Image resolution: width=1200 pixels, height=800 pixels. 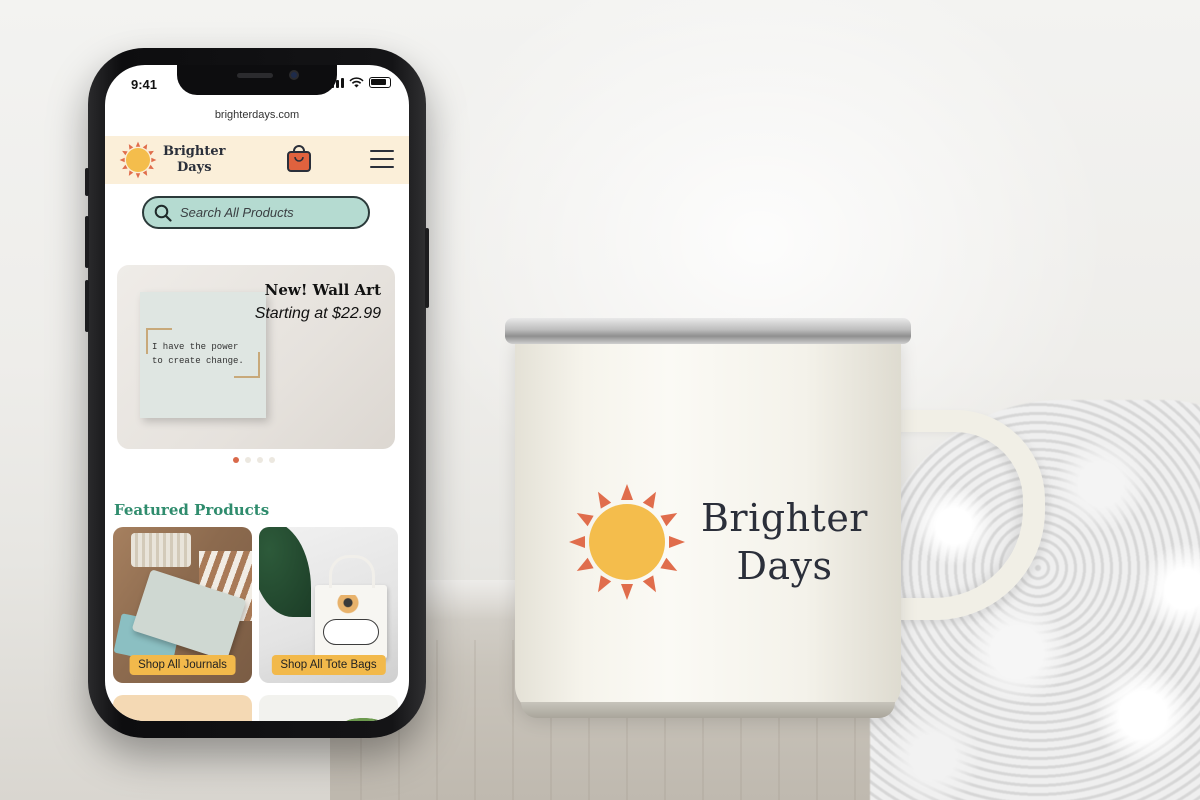 What do you see at coordinates (182, 665) in the screenshot?
I see `shop-journals-button: Shop All Journals` at bounding box center [182, 665].